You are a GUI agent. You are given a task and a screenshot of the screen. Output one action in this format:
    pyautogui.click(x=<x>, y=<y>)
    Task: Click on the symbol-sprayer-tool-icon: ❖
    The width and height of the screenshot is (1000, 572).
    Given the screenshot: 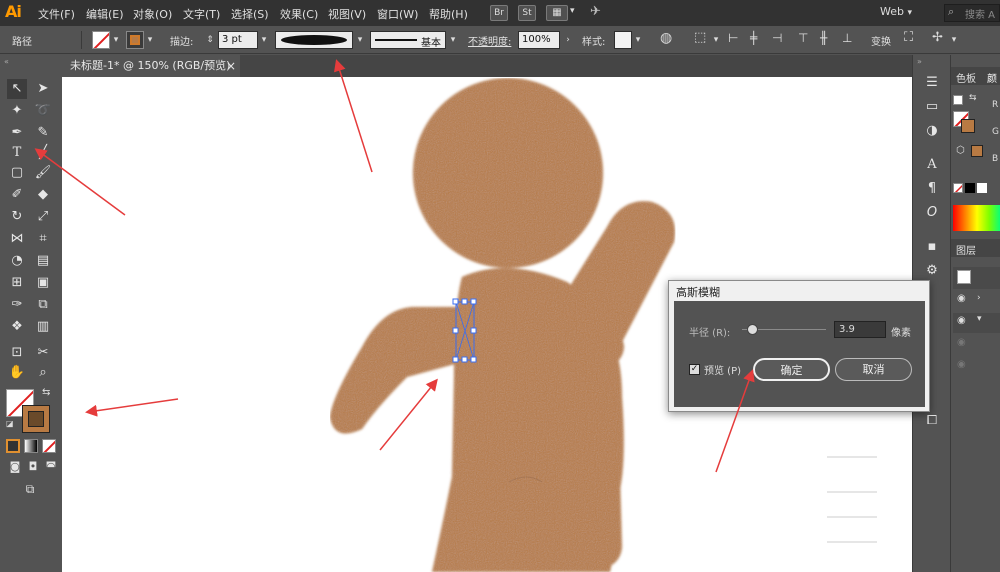 What is the action you would take?
    pyautogui.click(x=17, y=327)
    